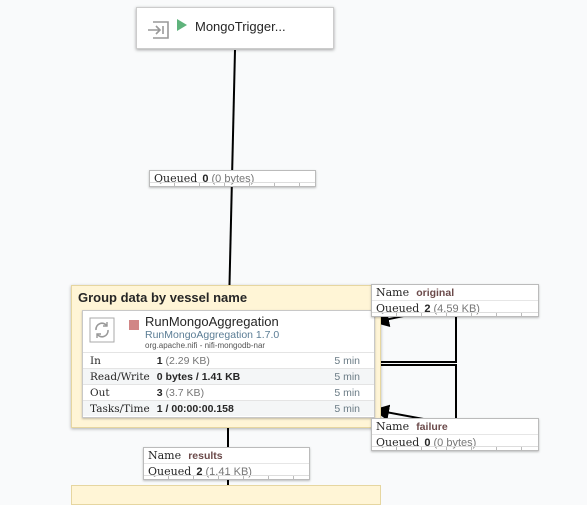  Describe the element at coordinates (212, 335) in the screenshot. I see `processor-type: RunMongoAggregation 1.7.0` at that location.